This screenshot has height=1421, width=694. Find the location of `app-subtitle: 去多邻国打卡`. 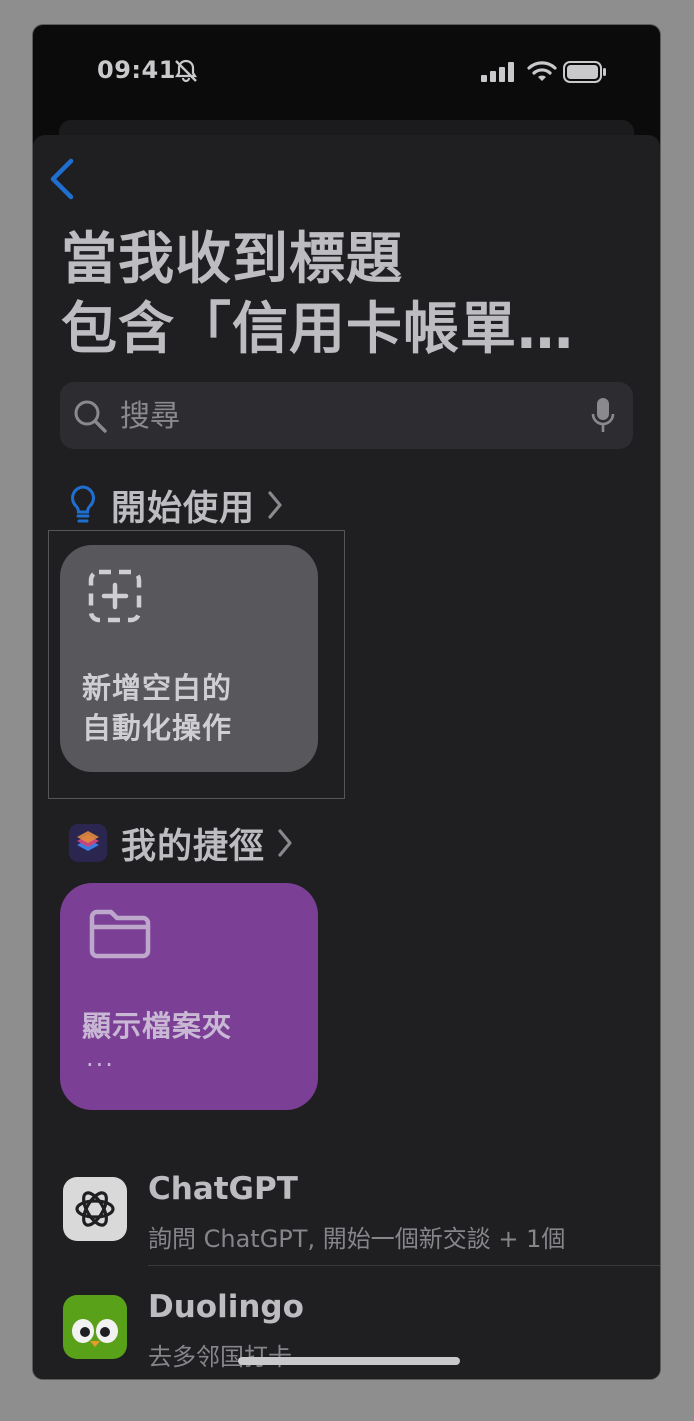

app-subtitle: 去多邻国打卡 is located at coordinates (220, 1357).